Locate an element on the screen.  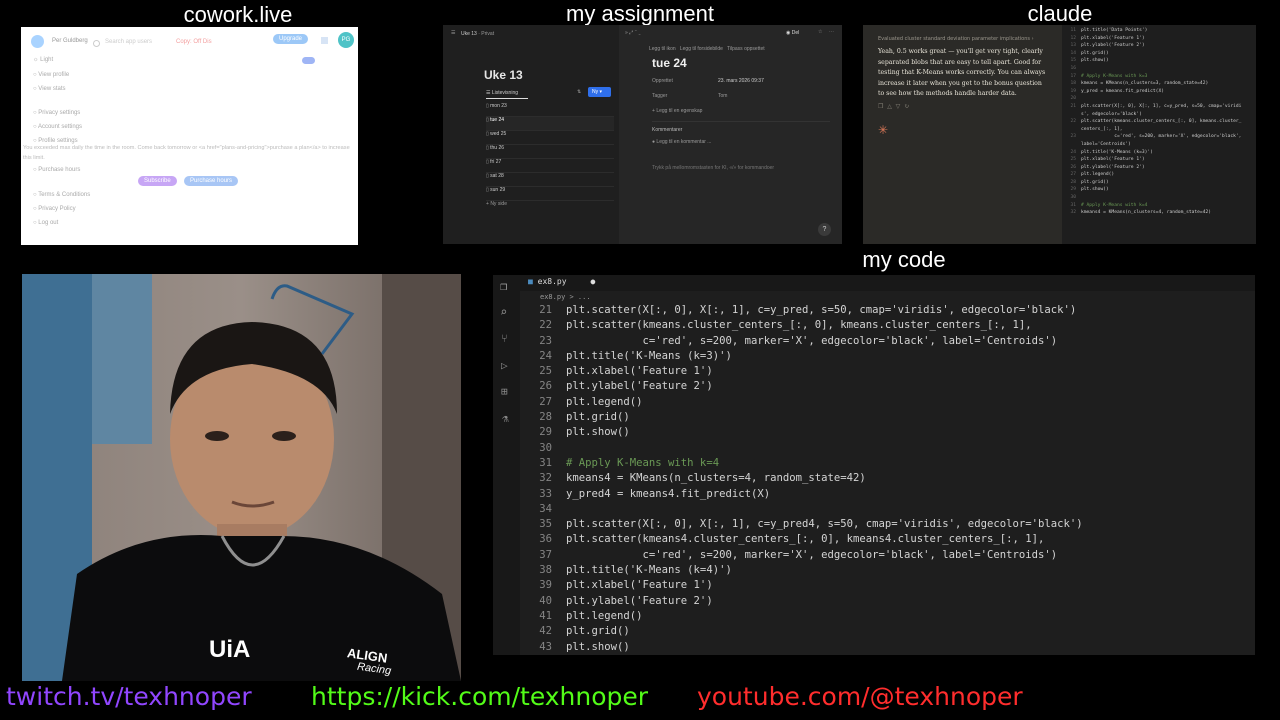
star-icon: ☆ is located at coordinates (820, 32).